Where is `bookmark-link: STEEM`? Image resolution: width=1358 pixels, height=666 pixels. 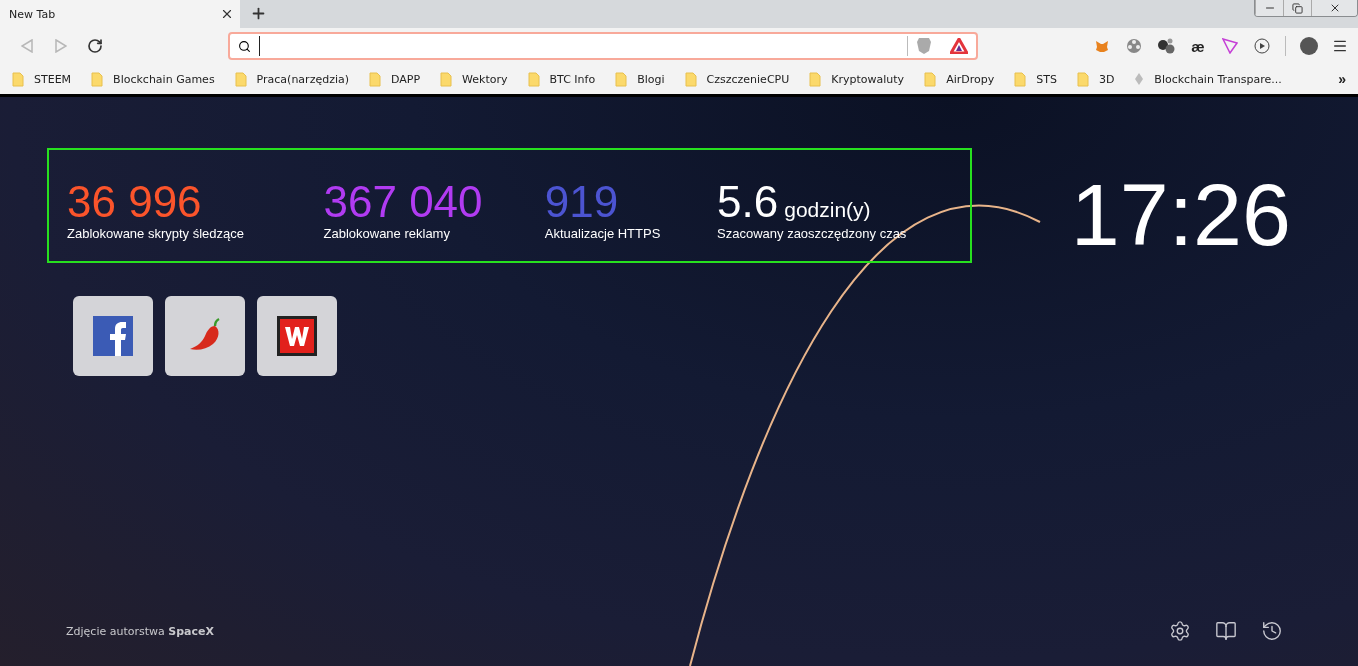
bookmark-link: STEEM is located at coordinates (42, 79).